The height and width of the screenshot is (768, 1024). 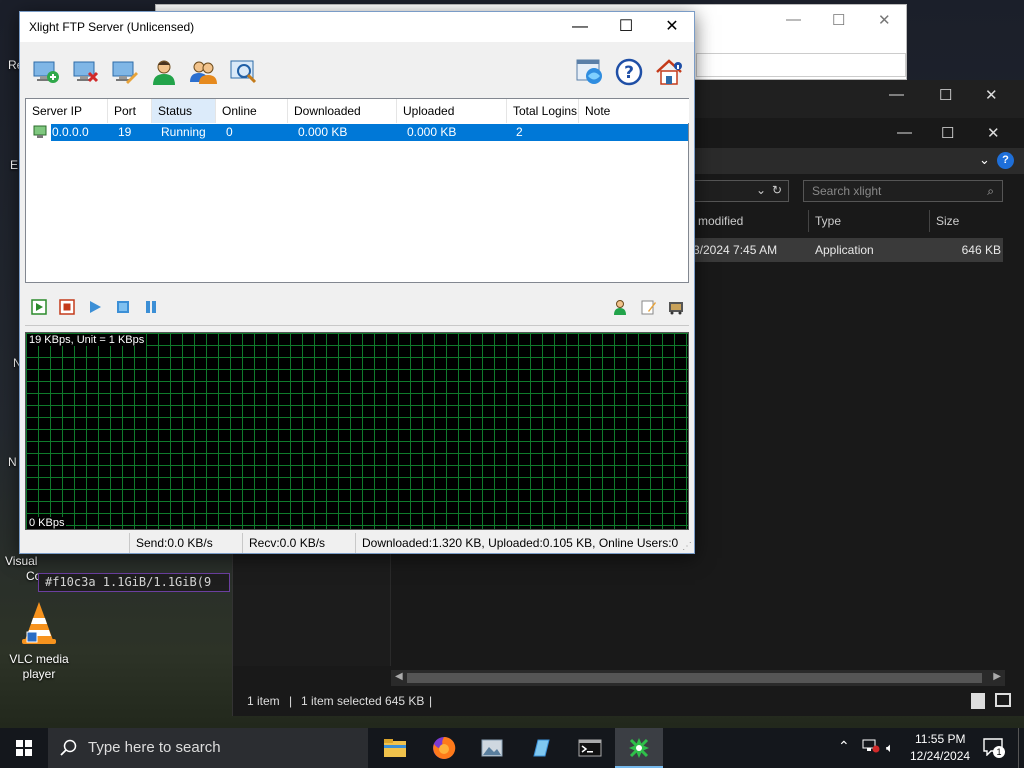 What do you see at coordinates (357, 69) in the screenshot?
I see `xlight-toolbar: ?` at bounding box center [357, 69].